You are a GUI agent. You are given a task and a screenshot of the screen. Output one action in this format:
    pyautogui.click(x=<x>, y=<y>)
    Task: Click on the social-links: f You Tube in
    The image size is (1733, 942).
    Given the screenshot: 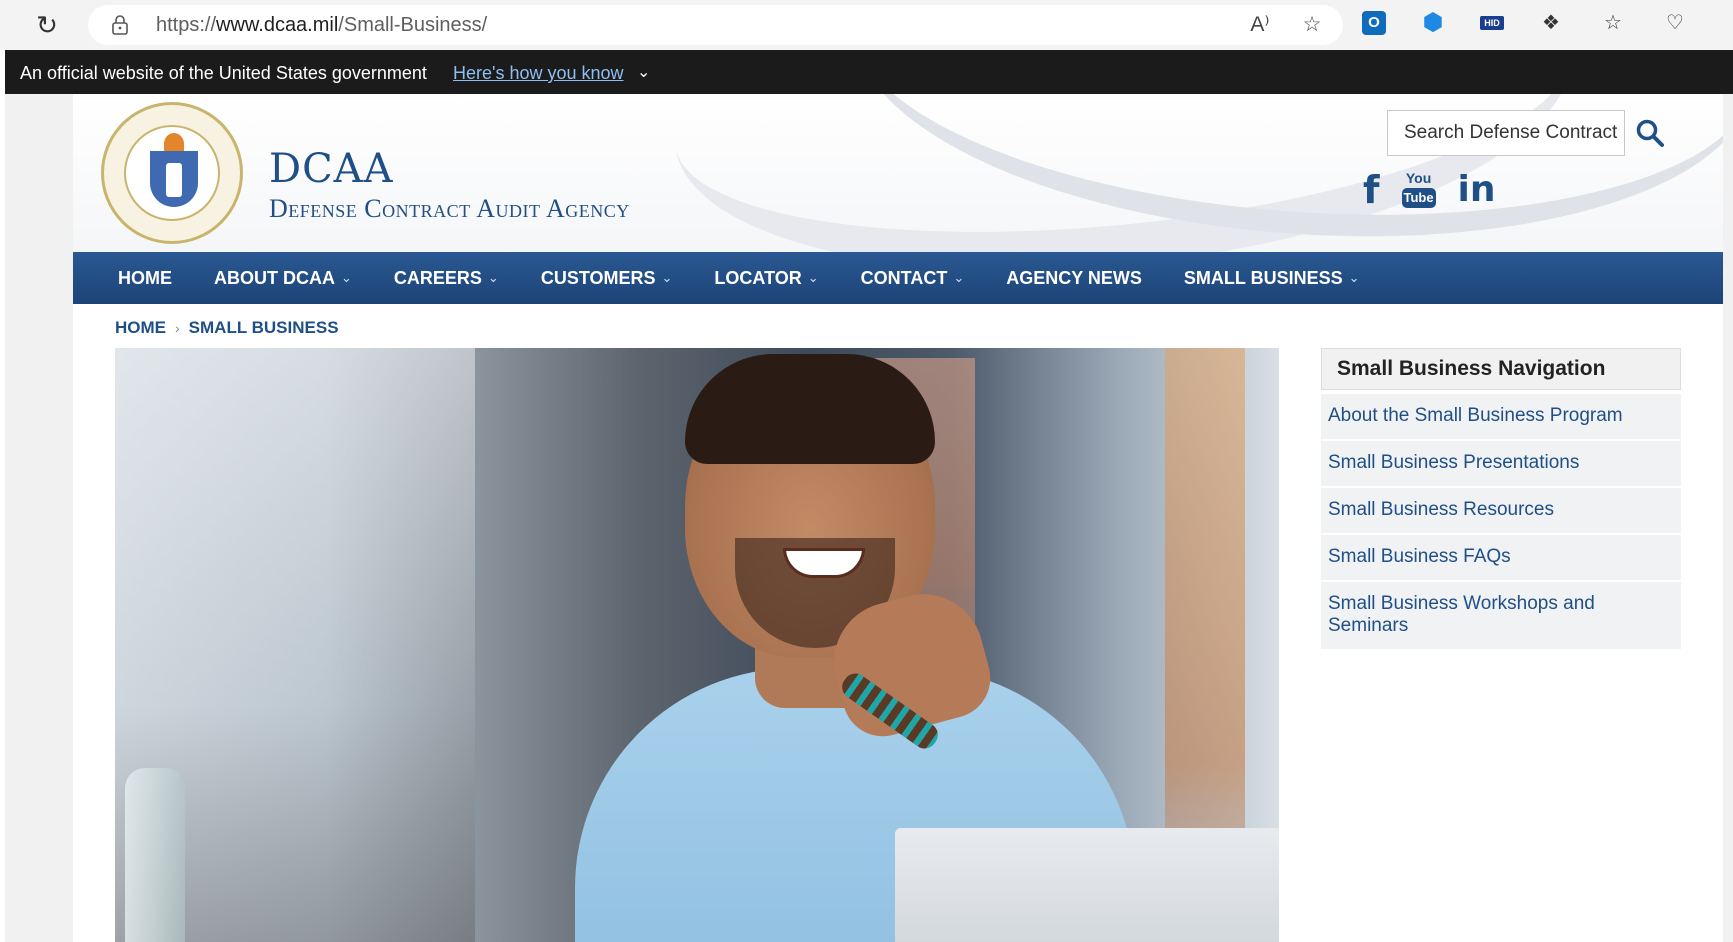 What is the action you would take?
    pyautogui.click(x=1429, y=190)
    